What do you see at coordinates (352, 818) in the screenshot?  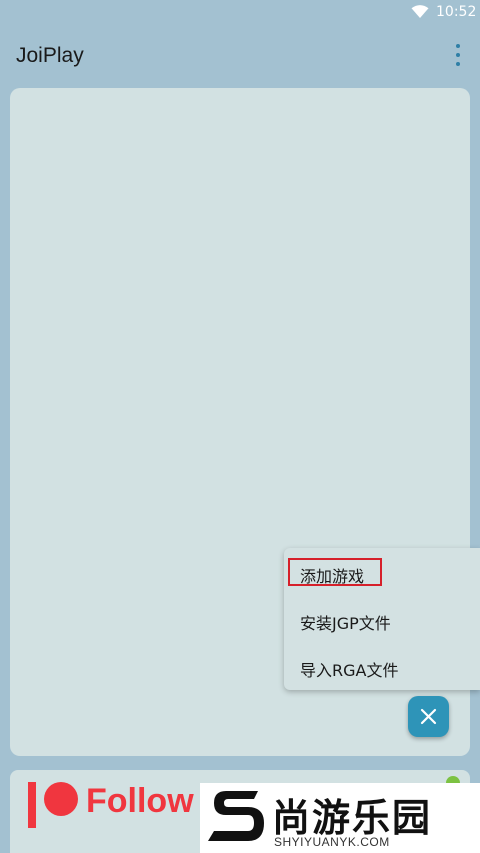 I see `watermark-cn-text: 尚游乐园` at bounding box center [352, 818].